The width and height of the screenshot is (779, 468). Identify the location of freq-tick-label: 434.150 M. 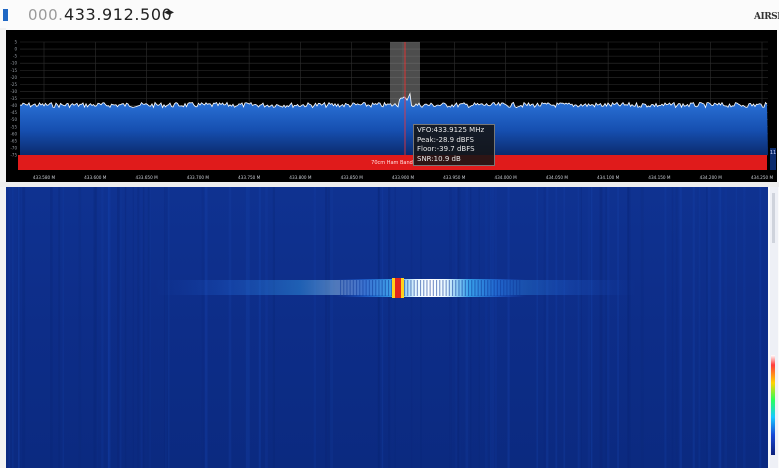
(659, 177).